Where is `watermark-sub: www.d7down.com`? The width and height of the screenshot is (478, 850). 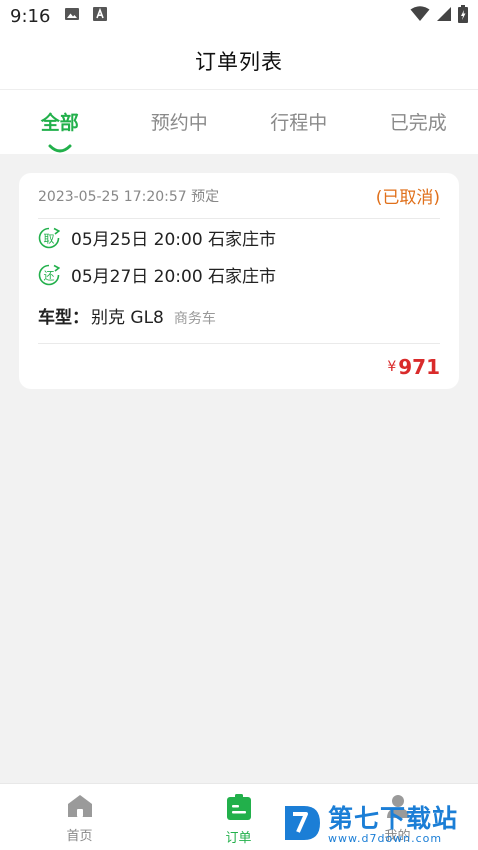
watermark-sub: www.d7down.com is located at coordinates (385, 838).